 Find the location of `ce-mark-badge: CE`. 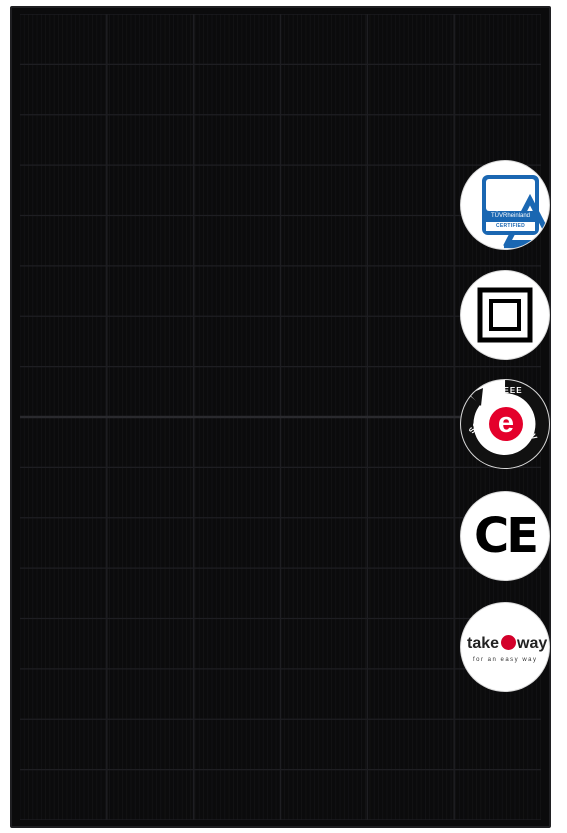

ce-mark-badge: CE is located at coordinates (505, 536).